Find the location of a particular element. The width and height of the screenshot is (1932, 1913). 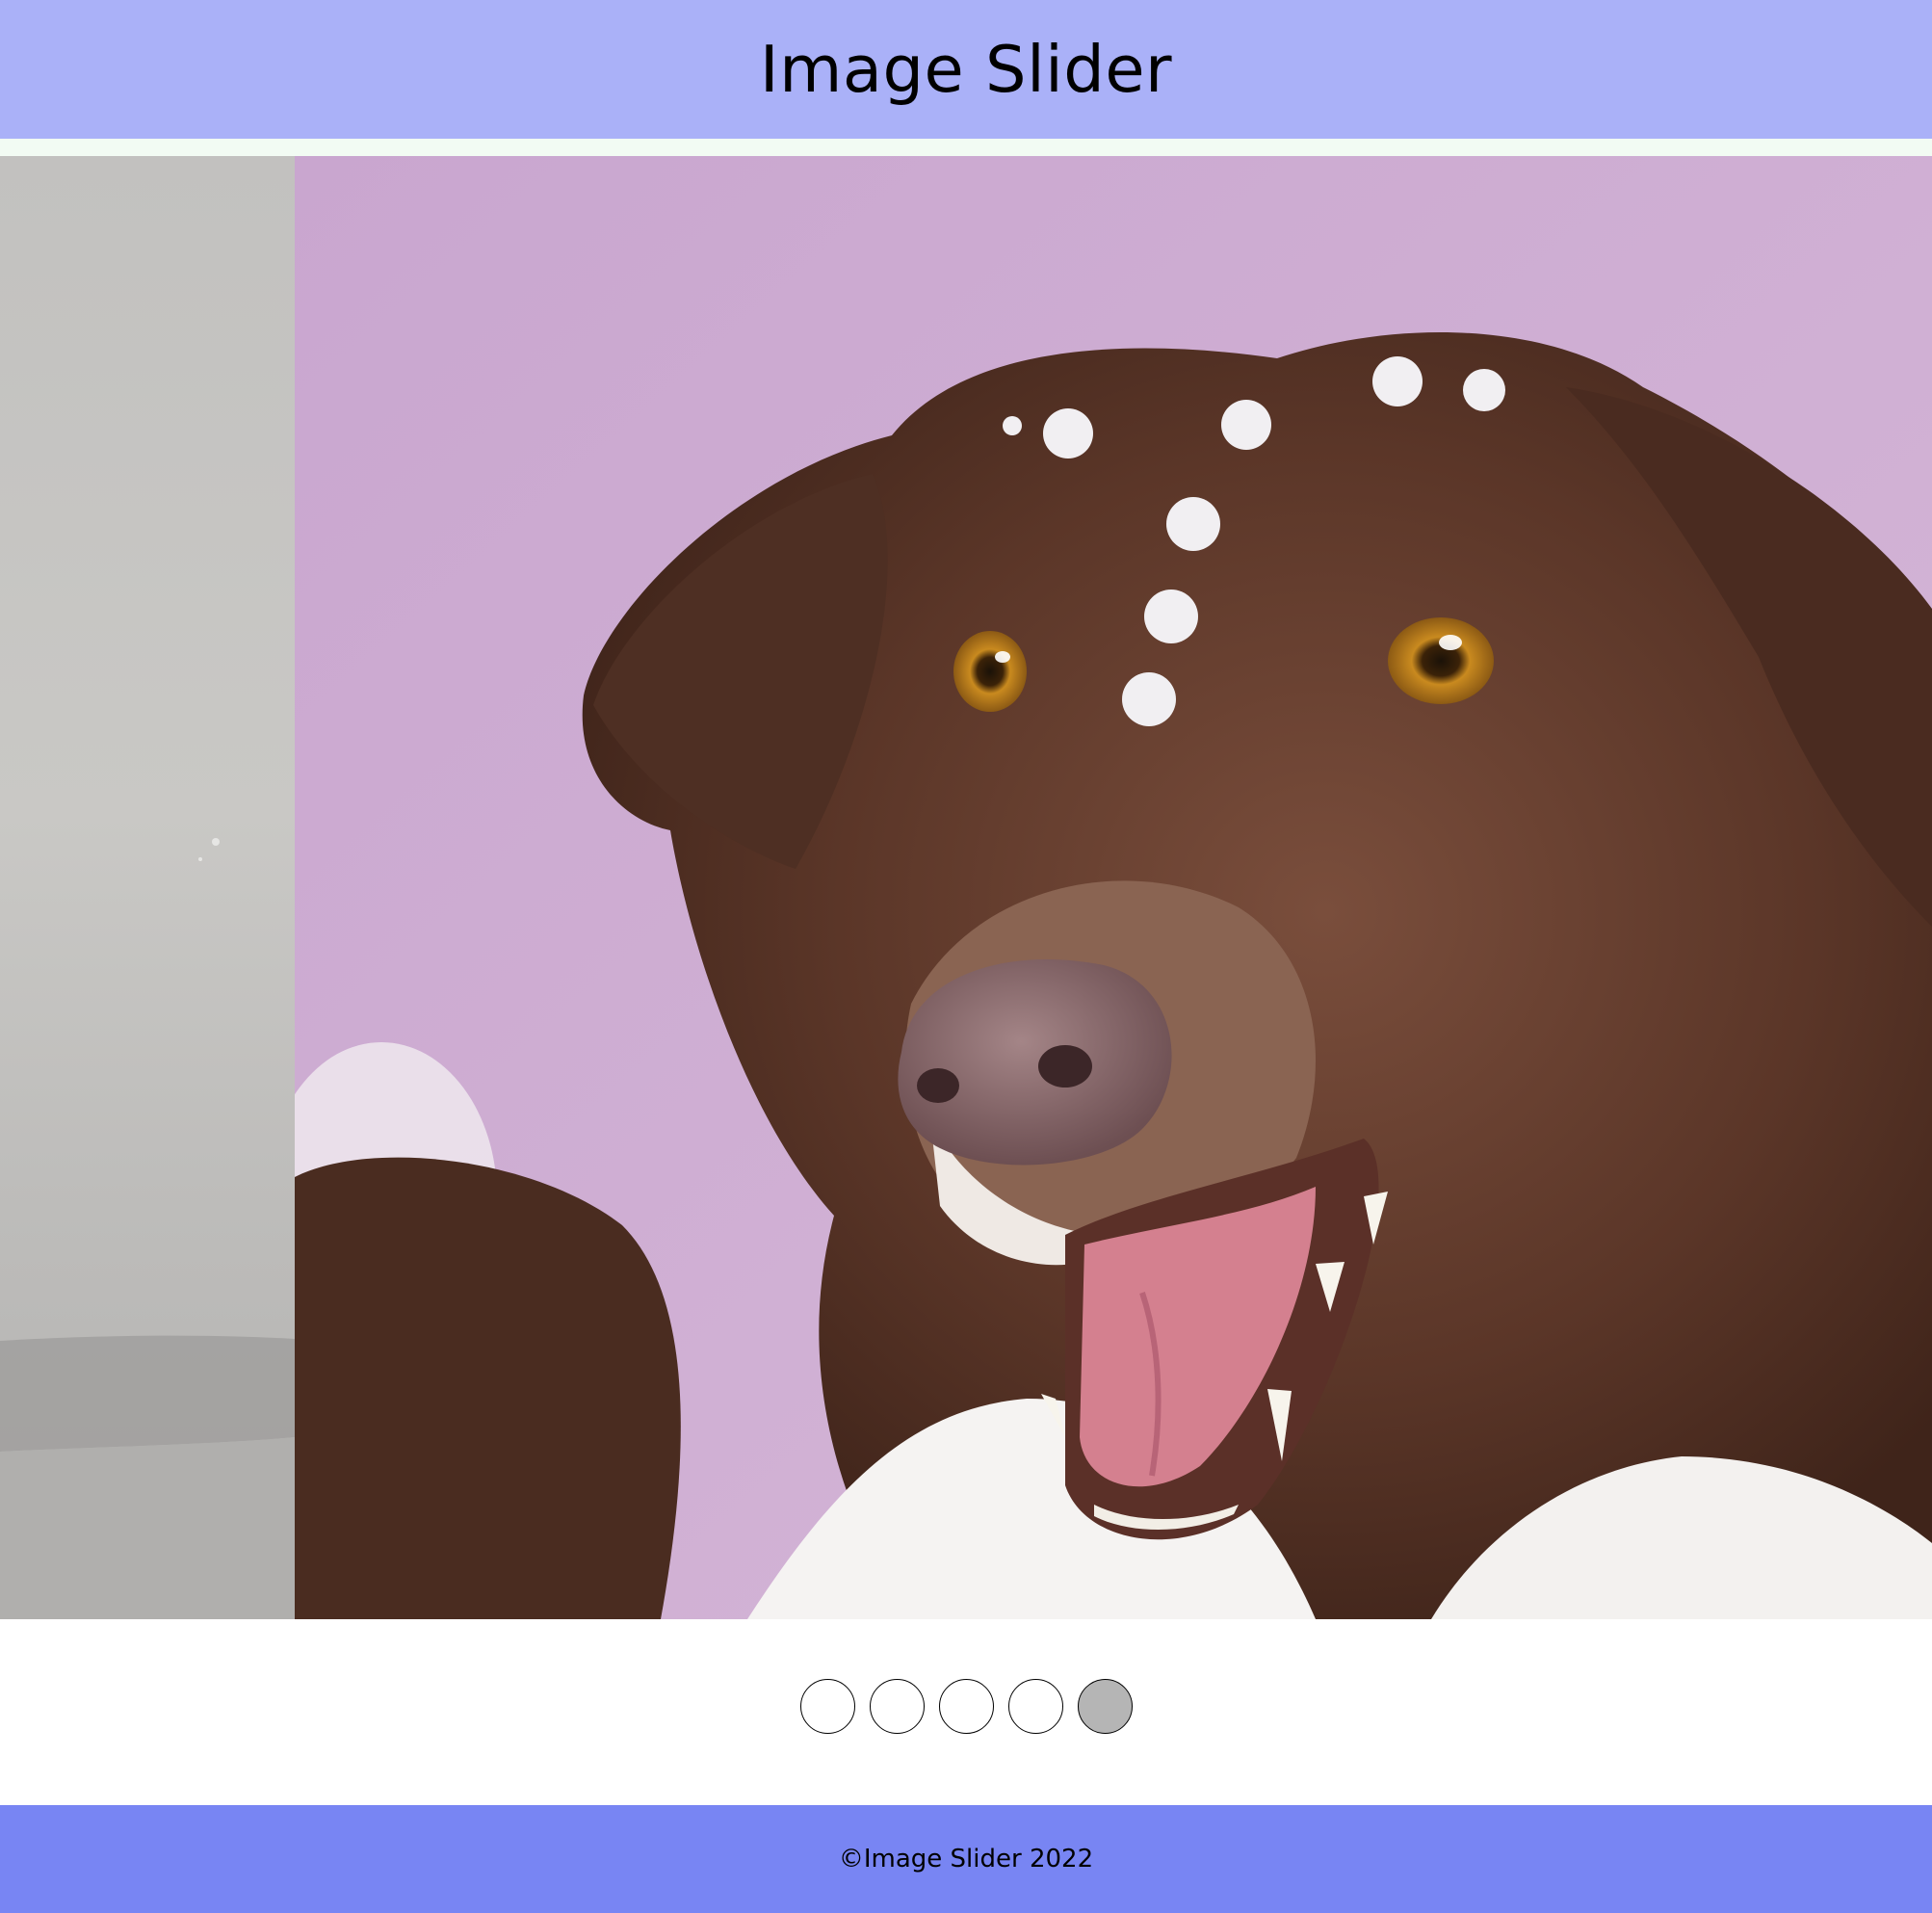

page-header: Image Slider is located at coordinates (966, 69).